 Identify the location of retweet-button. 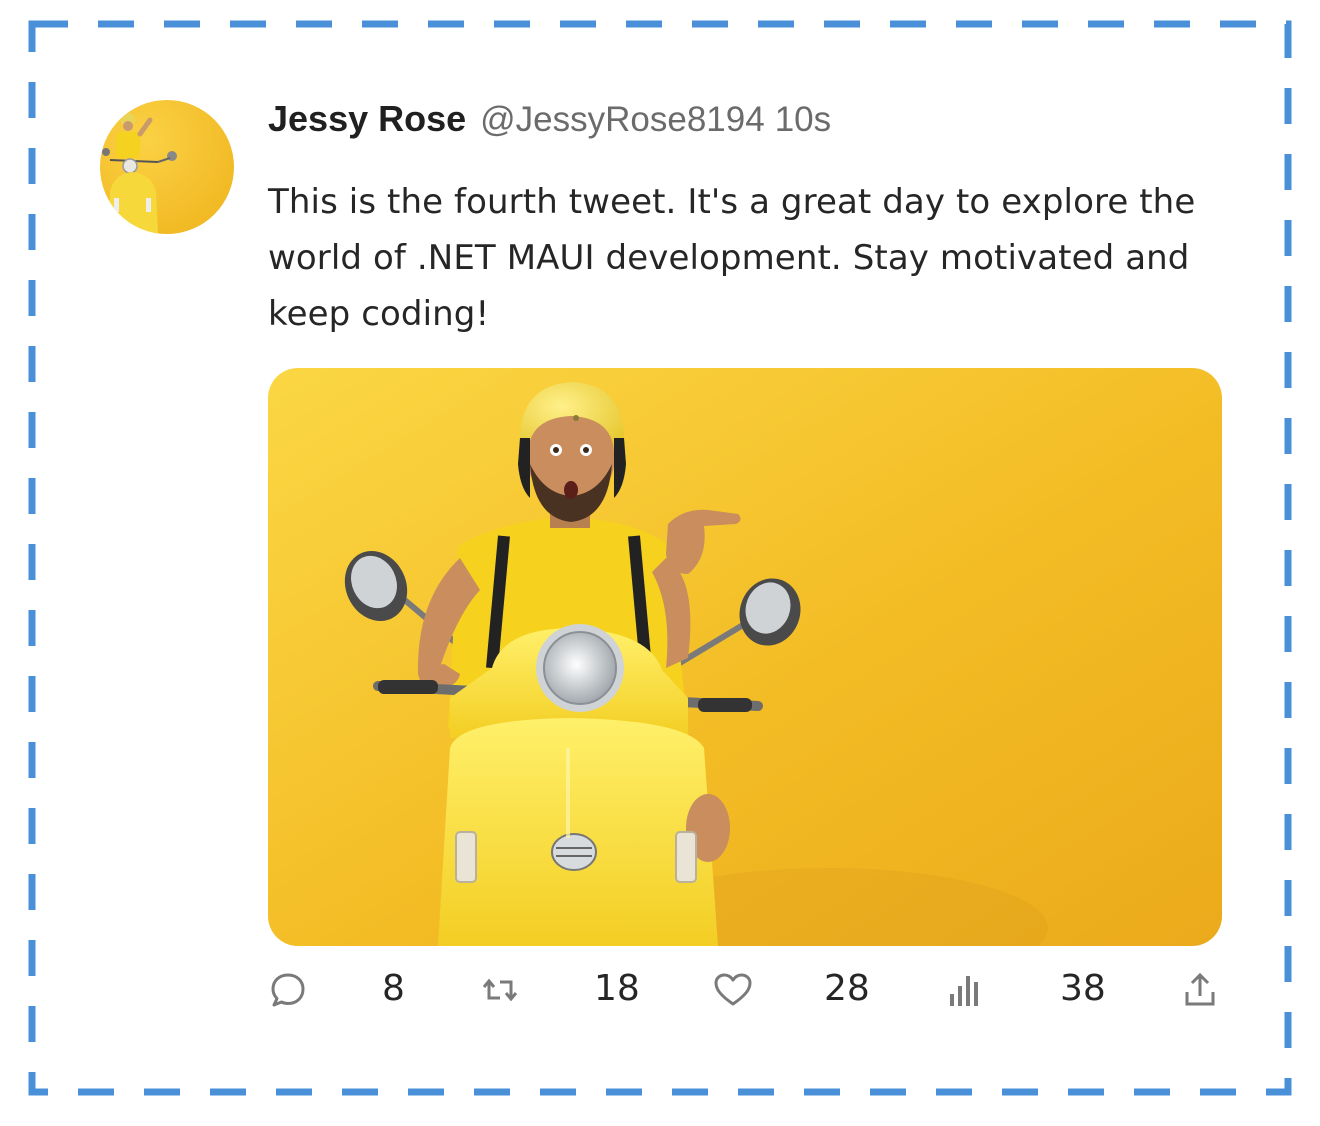
(500, 990).